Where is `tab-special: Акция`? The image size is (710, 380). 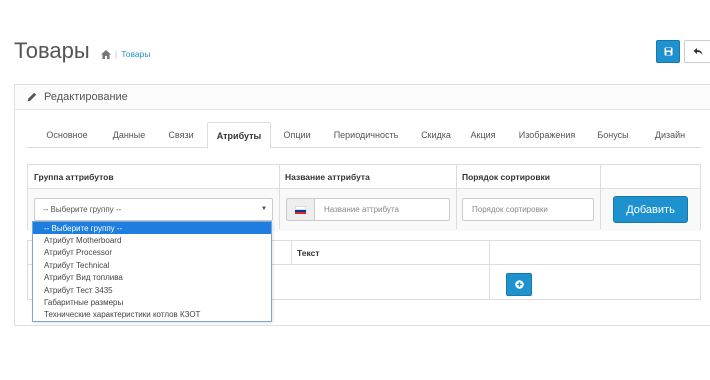
tab-special: Акция is located at coordinates (483, 135).